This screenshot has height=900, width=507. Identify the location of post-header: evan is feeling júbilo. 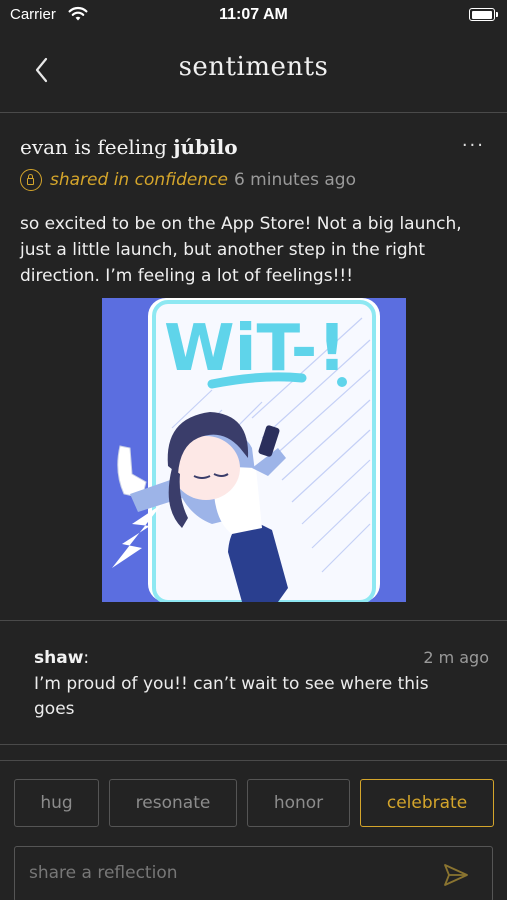
(129, 147).